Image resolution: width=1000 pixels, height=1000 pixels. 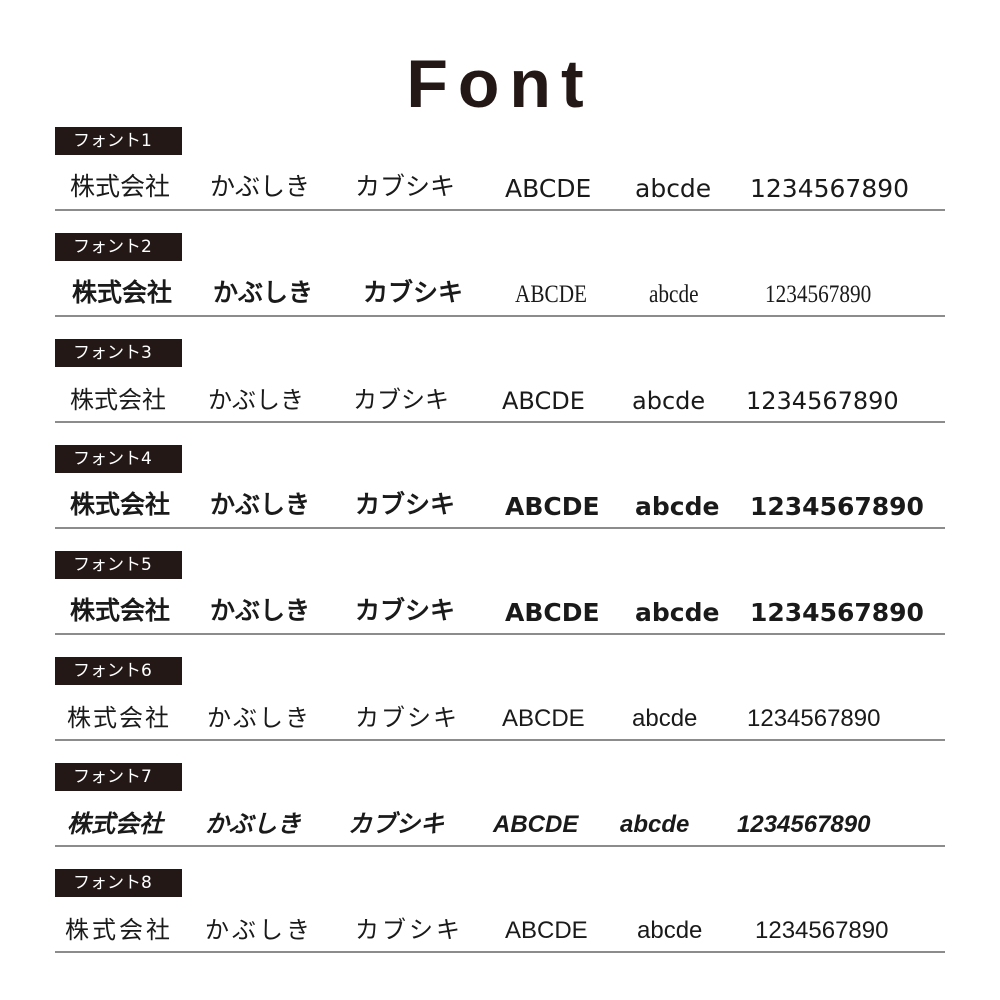 What do you see at coordinates (118, 247) in the screenshot?
I see `font-label: フォント2` at bounding box center [118, 247].